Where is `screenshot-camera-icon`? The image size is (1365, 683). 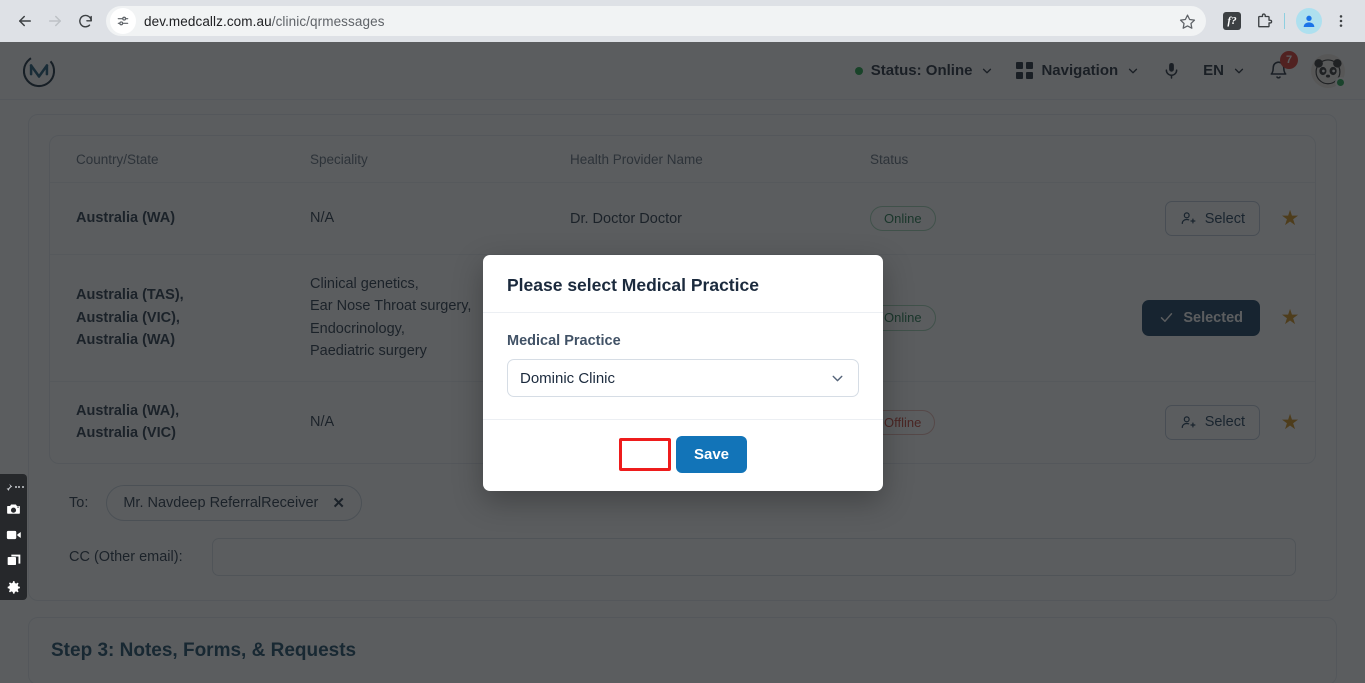
screenshot-camera-icon is located at coordinates (13, 509).